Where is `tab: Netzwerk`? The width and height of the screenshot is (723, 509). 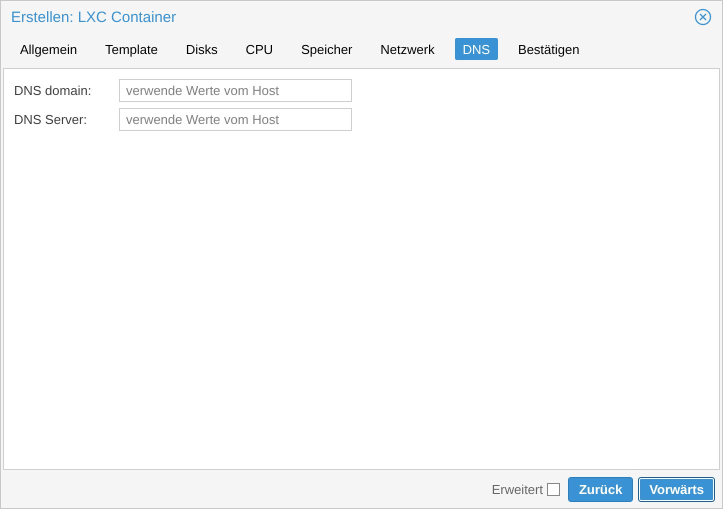 tab: Netzwerk is located at coordinates (407, 49).